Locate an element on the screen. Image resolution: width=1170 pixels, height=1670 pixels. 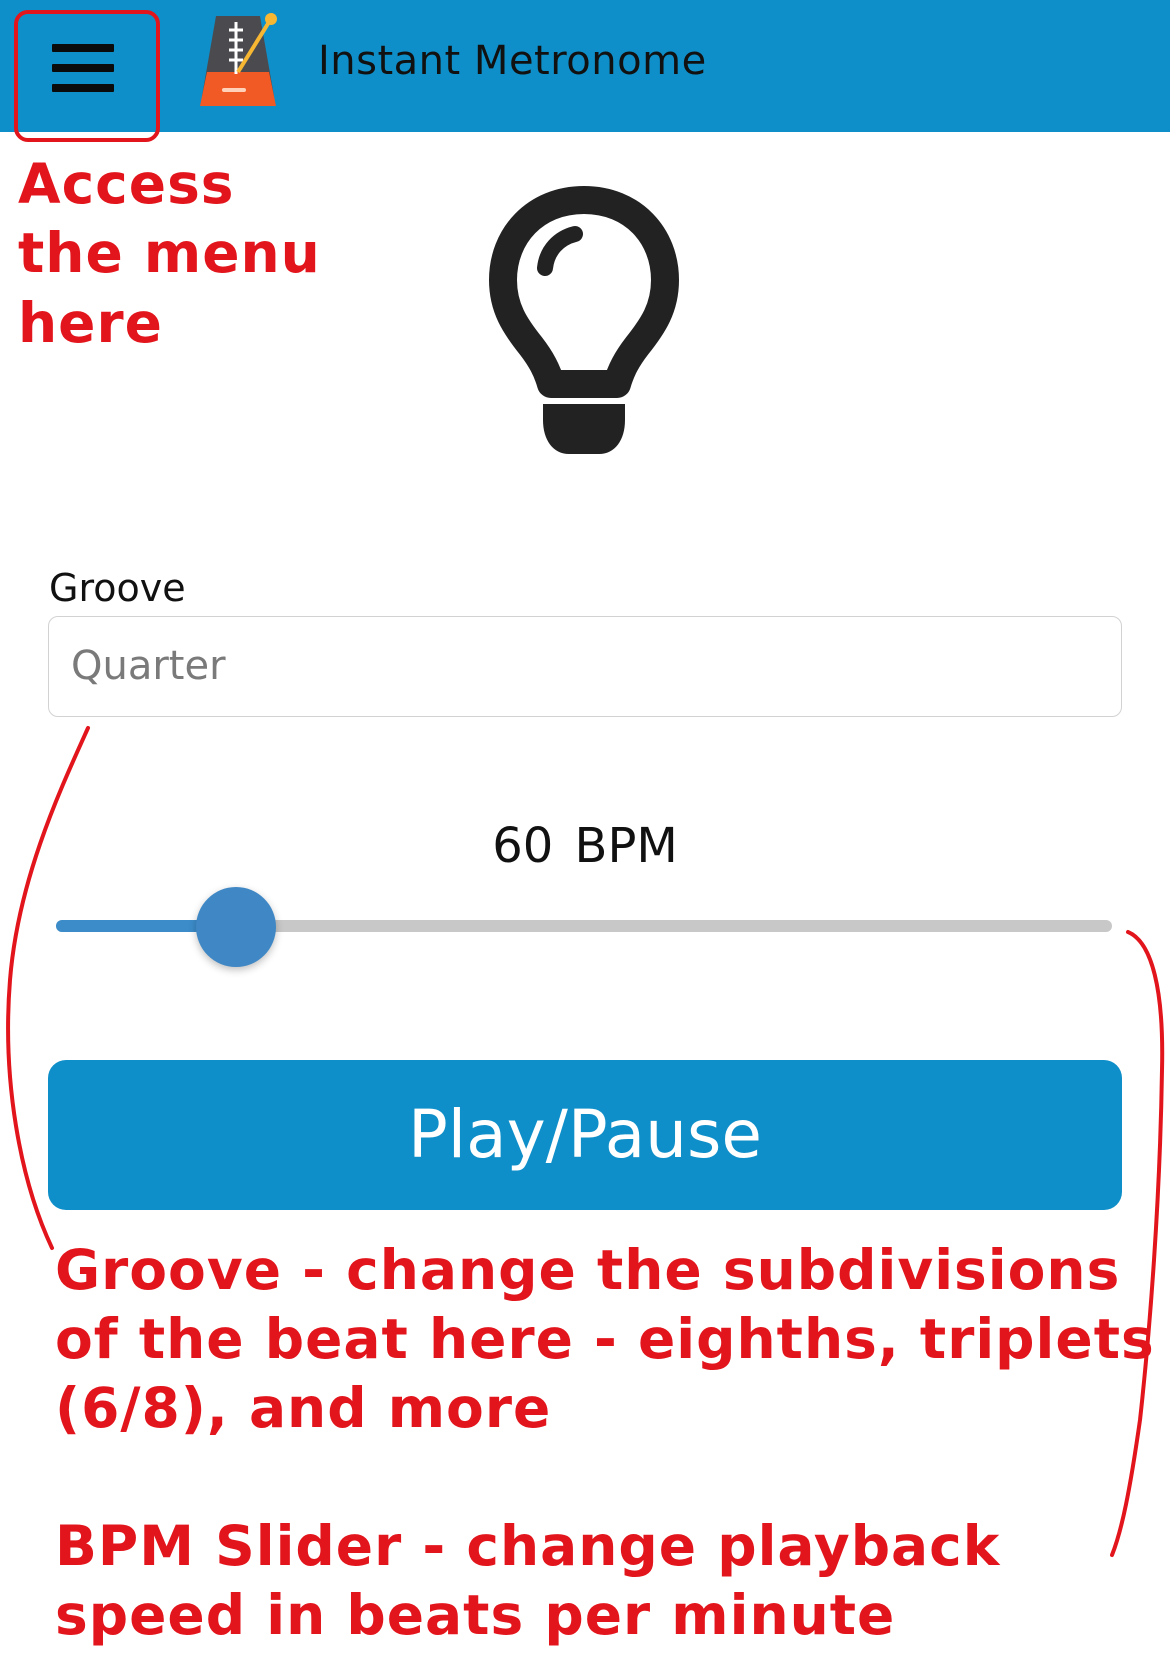
lightbulb-icon is located at coordinates (584, 320).